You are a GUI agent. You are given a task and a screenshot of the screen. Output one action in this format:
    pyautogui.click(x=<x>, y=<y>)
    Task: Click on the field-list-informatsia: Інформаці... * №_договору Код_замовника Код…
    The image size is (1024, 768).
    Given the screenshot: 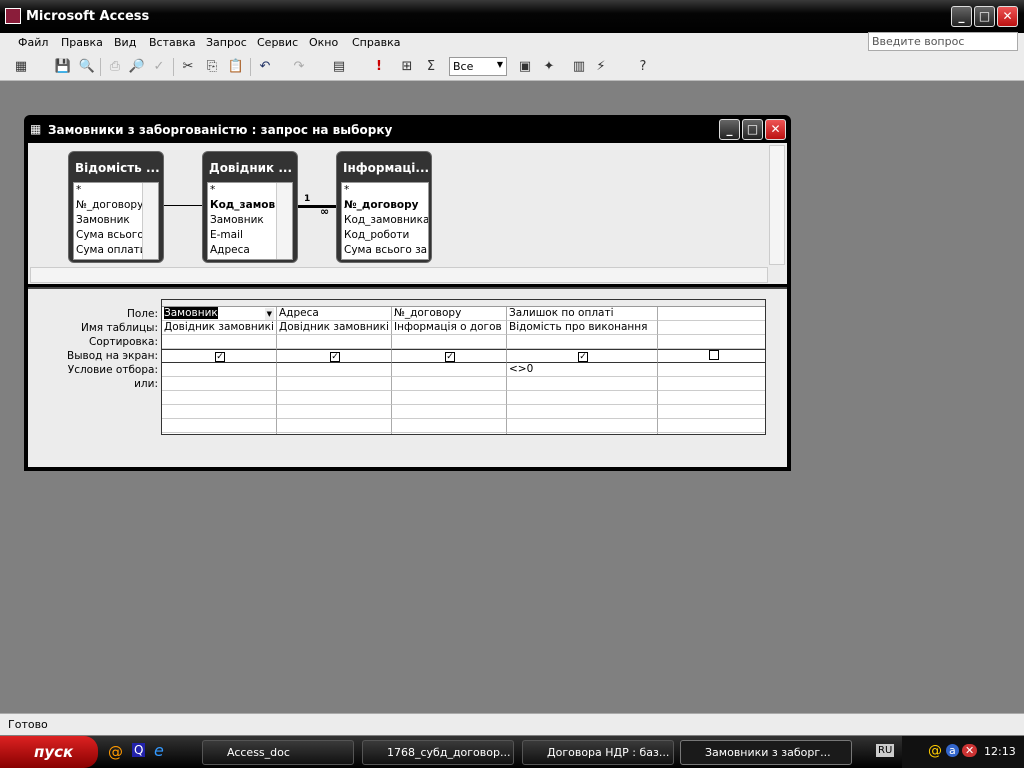 What is the action you would take?
    pyautogui.click(x=384, y=207)
    